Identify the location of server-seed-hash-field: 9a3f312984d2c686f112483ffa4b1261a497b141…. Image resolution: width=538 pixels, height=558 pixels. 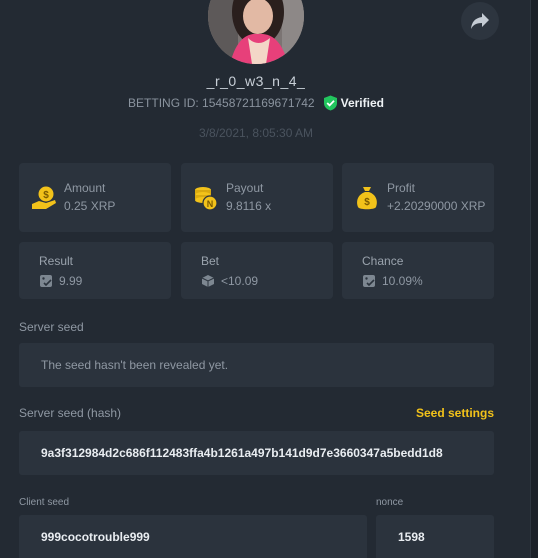
(256, 453).